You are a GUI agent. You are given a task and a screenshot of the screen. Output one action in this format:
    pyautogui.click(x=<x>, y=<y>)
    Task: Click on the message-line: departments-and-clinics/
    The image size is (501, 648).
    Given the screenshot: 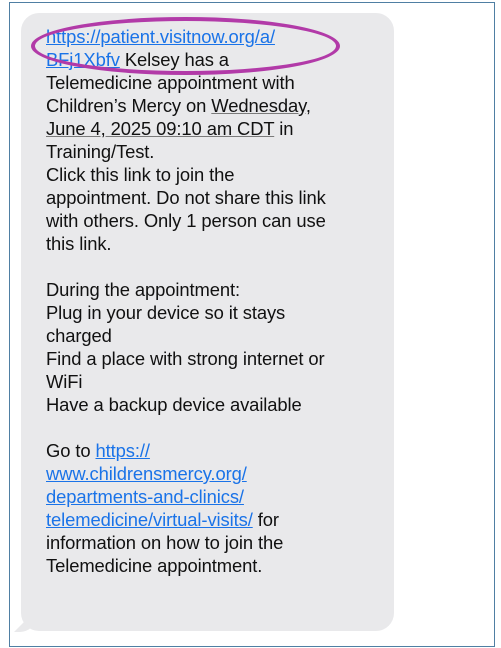 What is the action you would take?
    pyautogui.click(x=211, y=496)
    